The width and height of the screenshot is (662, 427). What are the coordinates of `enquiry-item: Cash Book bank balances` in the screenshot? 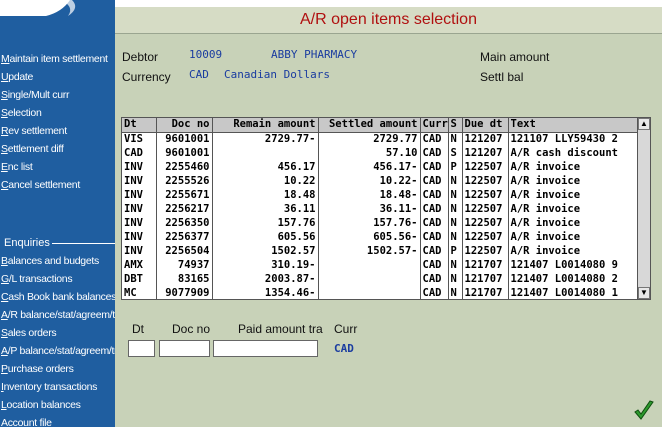 It's located at (57, 297).